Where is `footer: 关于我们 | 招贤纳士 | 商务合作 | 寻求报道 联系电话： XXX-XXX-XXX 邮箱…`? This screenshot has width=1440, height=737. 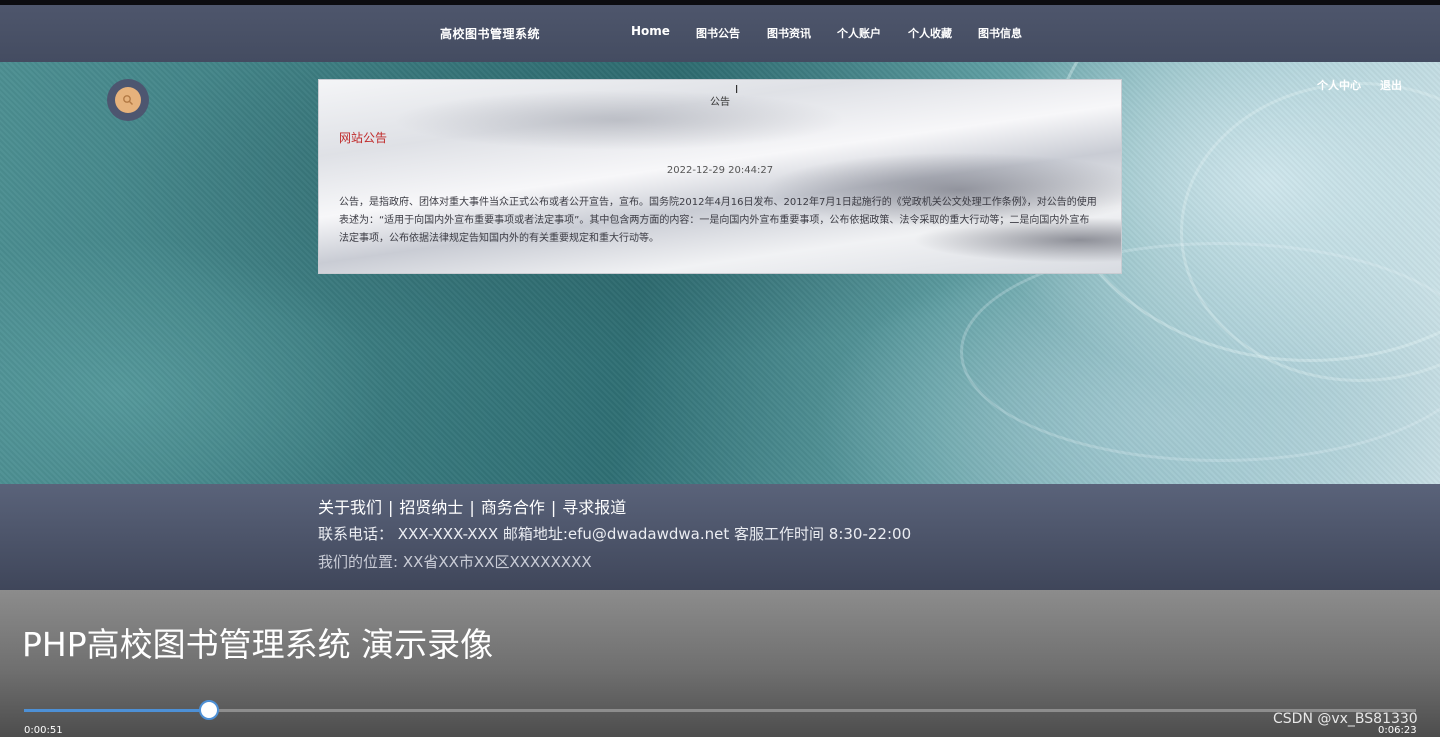 footer: 关于我们 | 招贤纳士 | 商务合作 | 寻求报道 联系电话： XXX-XXX-XXX 邮箱… is located at coordinates (720, 537).